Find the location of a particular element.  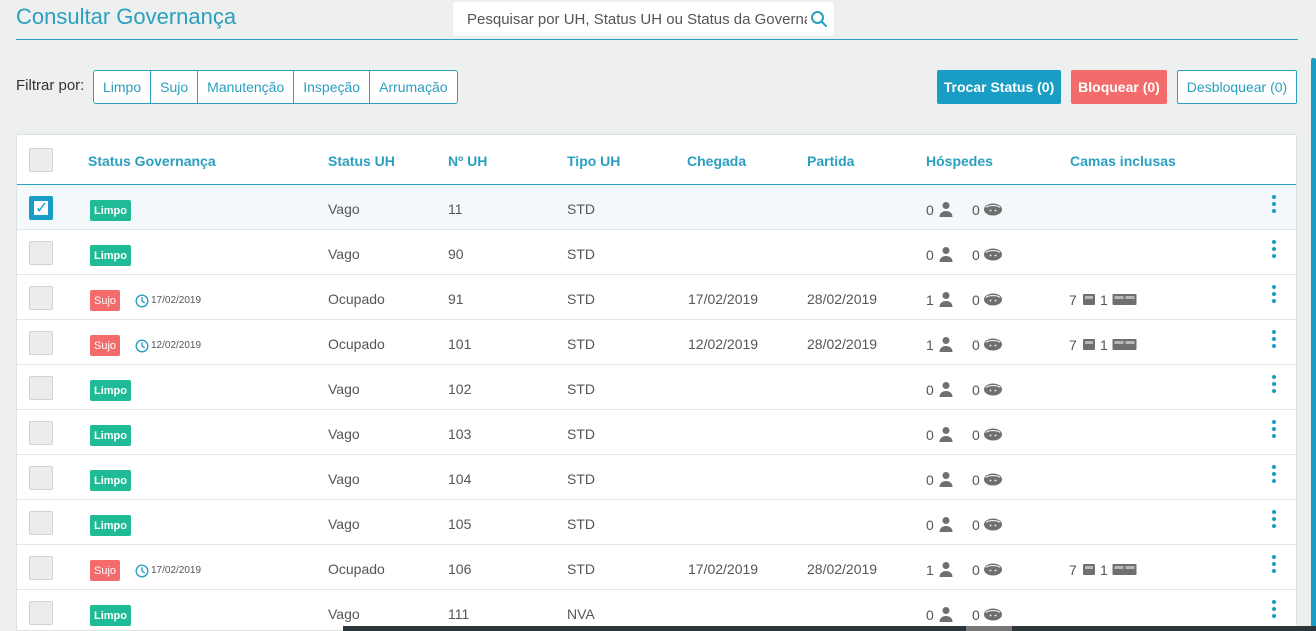

filter-sujo-button: Sujo is located at coordinates (174, 87).